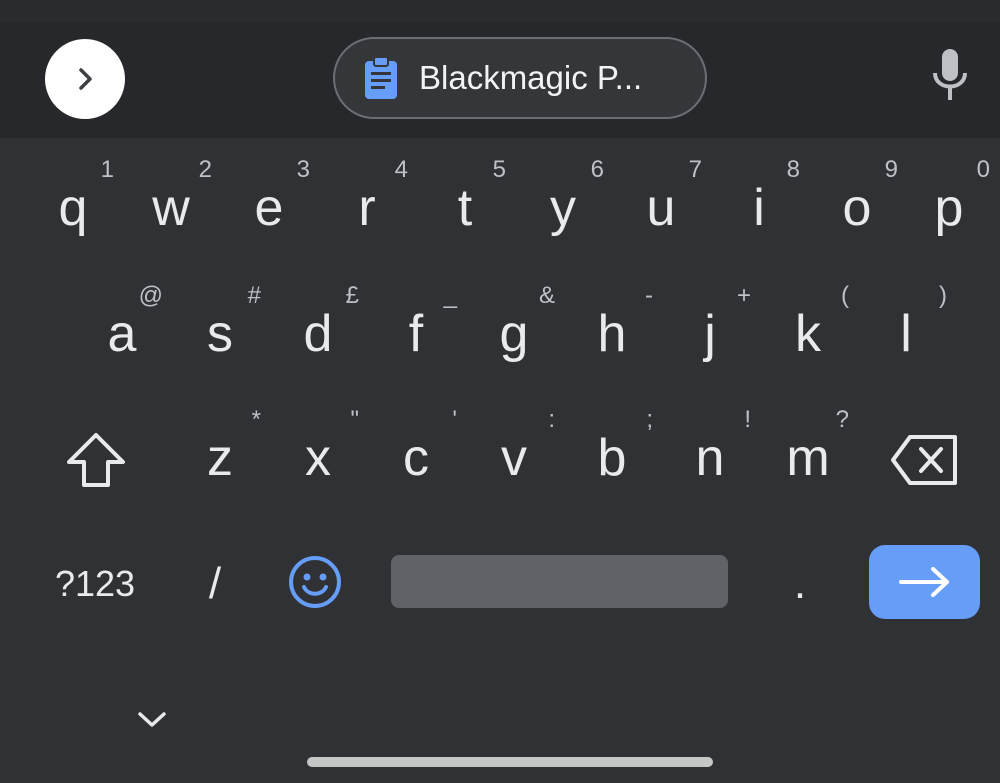 The image size is (1000, 783). I want to click on shift-key, so click(96, 460).